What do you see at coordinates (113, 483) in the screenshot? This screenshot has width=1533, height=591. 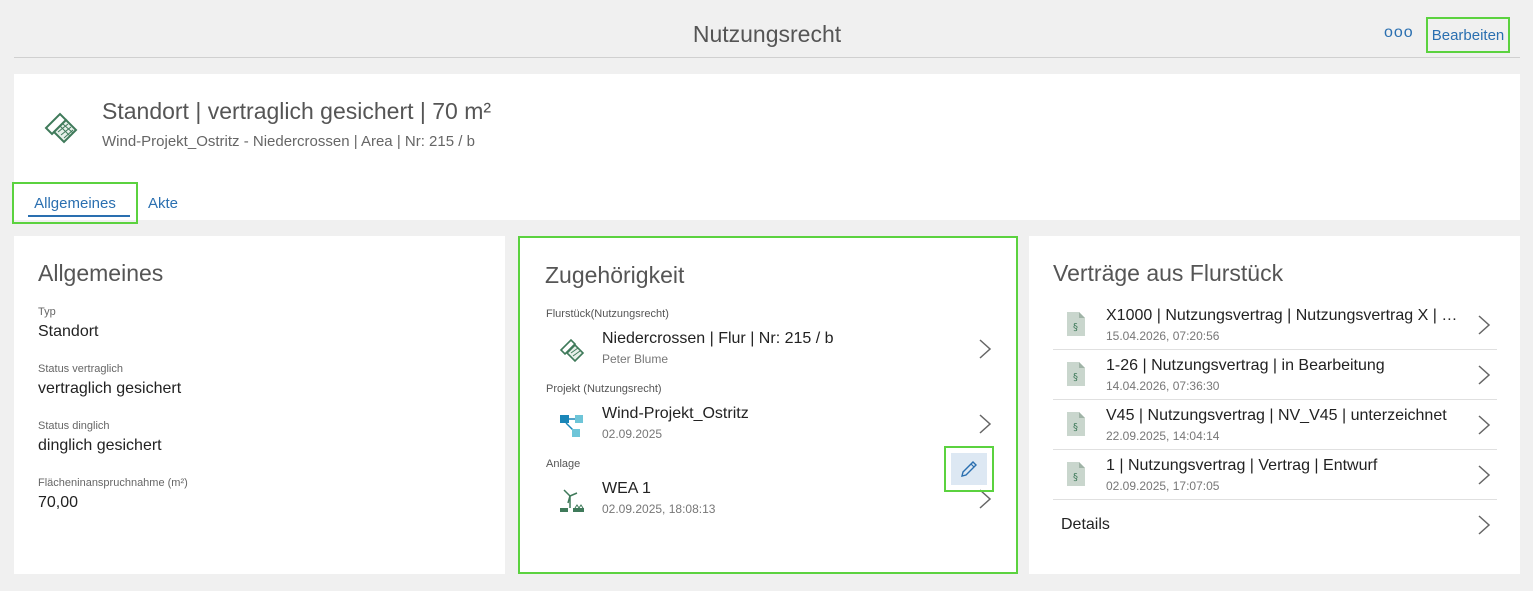 I see `field-label-flaeche: Flächeninanspruchnahme (m²)` at bounding box center [113, 483].